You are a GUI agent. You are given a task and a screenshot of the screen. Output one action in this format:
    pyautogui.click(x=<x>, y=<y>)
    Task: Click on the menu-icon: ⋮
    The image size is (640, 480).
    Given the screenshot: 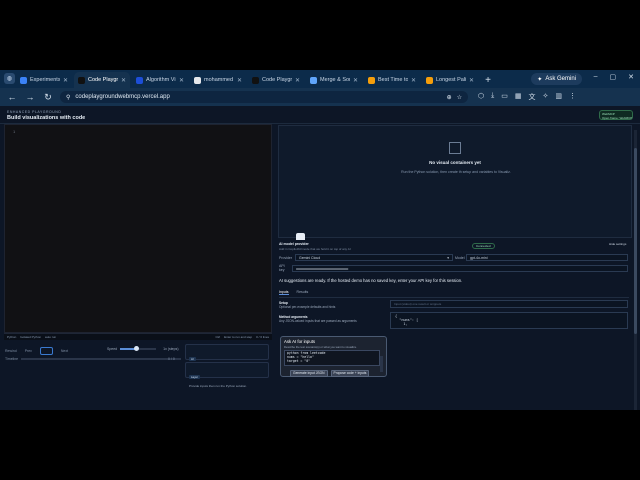 What is the action you would take?
    pyautogui.click(x=572, y=97)
    